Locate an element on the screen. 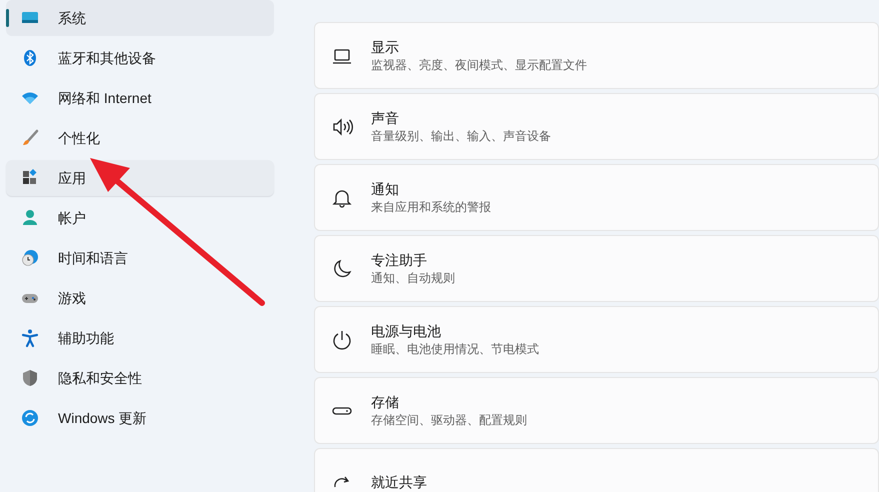 This screenshot has width=879, height=492. brush-icon is located at coordinates (30, 138).